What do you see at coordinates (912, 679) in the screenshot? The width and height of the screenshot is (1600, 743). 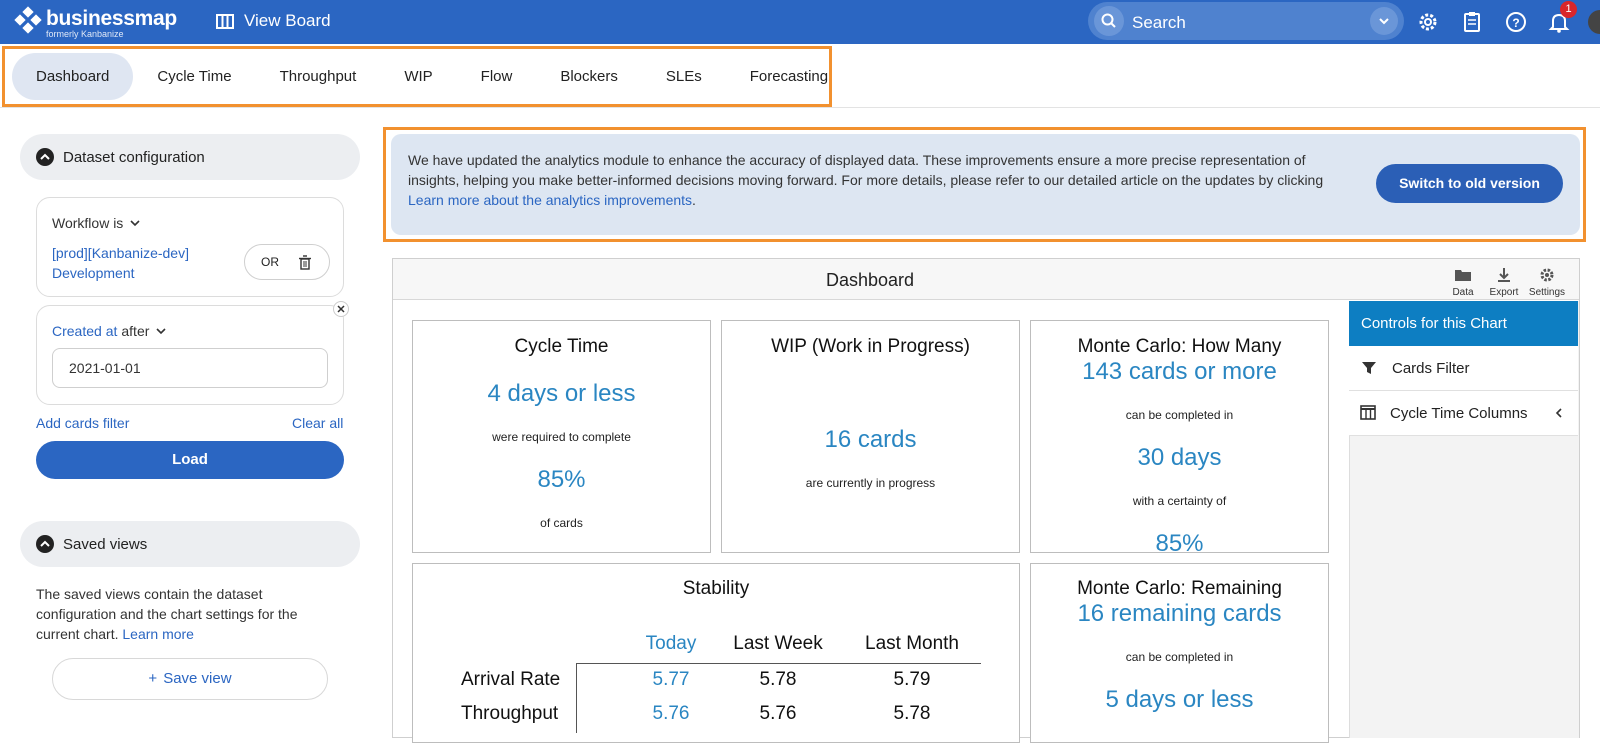 I see `stability-cell: 5.79` at bounding box center [912, 679].